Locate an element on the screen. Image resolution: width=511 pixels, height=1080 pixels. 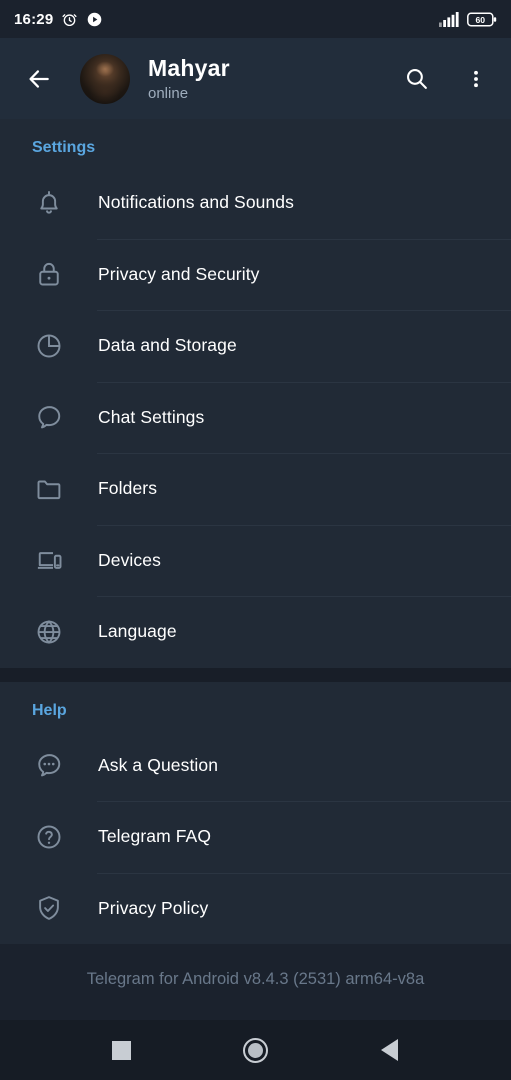
recents-button is located at coordinates (122, 1050).